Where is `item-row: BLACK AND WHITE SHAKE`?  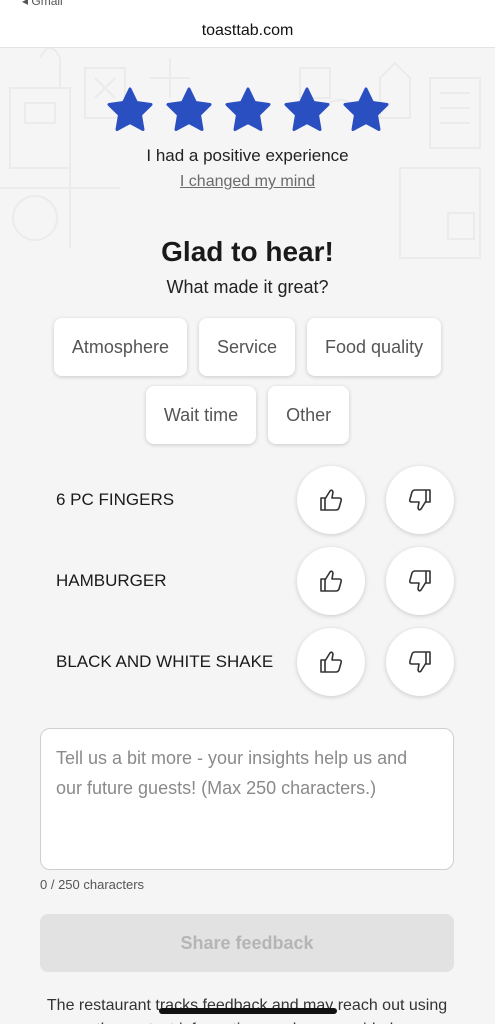 item-row: BLACK AND WHITE SHAKE is located at coordinates (247, 663).